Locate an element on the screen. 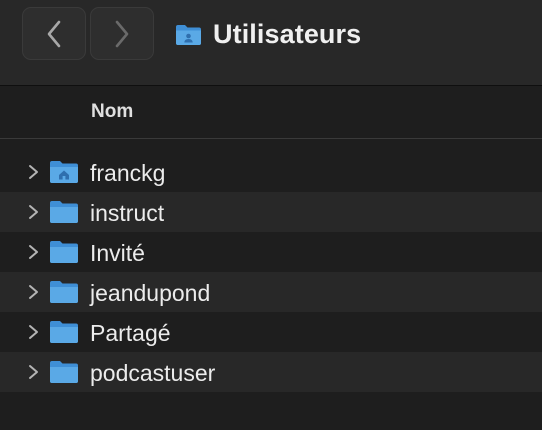 Image resolution: width=542 pixels, height=430 pixels. list-item-label: Partagé is located at coordinates (130, 333).